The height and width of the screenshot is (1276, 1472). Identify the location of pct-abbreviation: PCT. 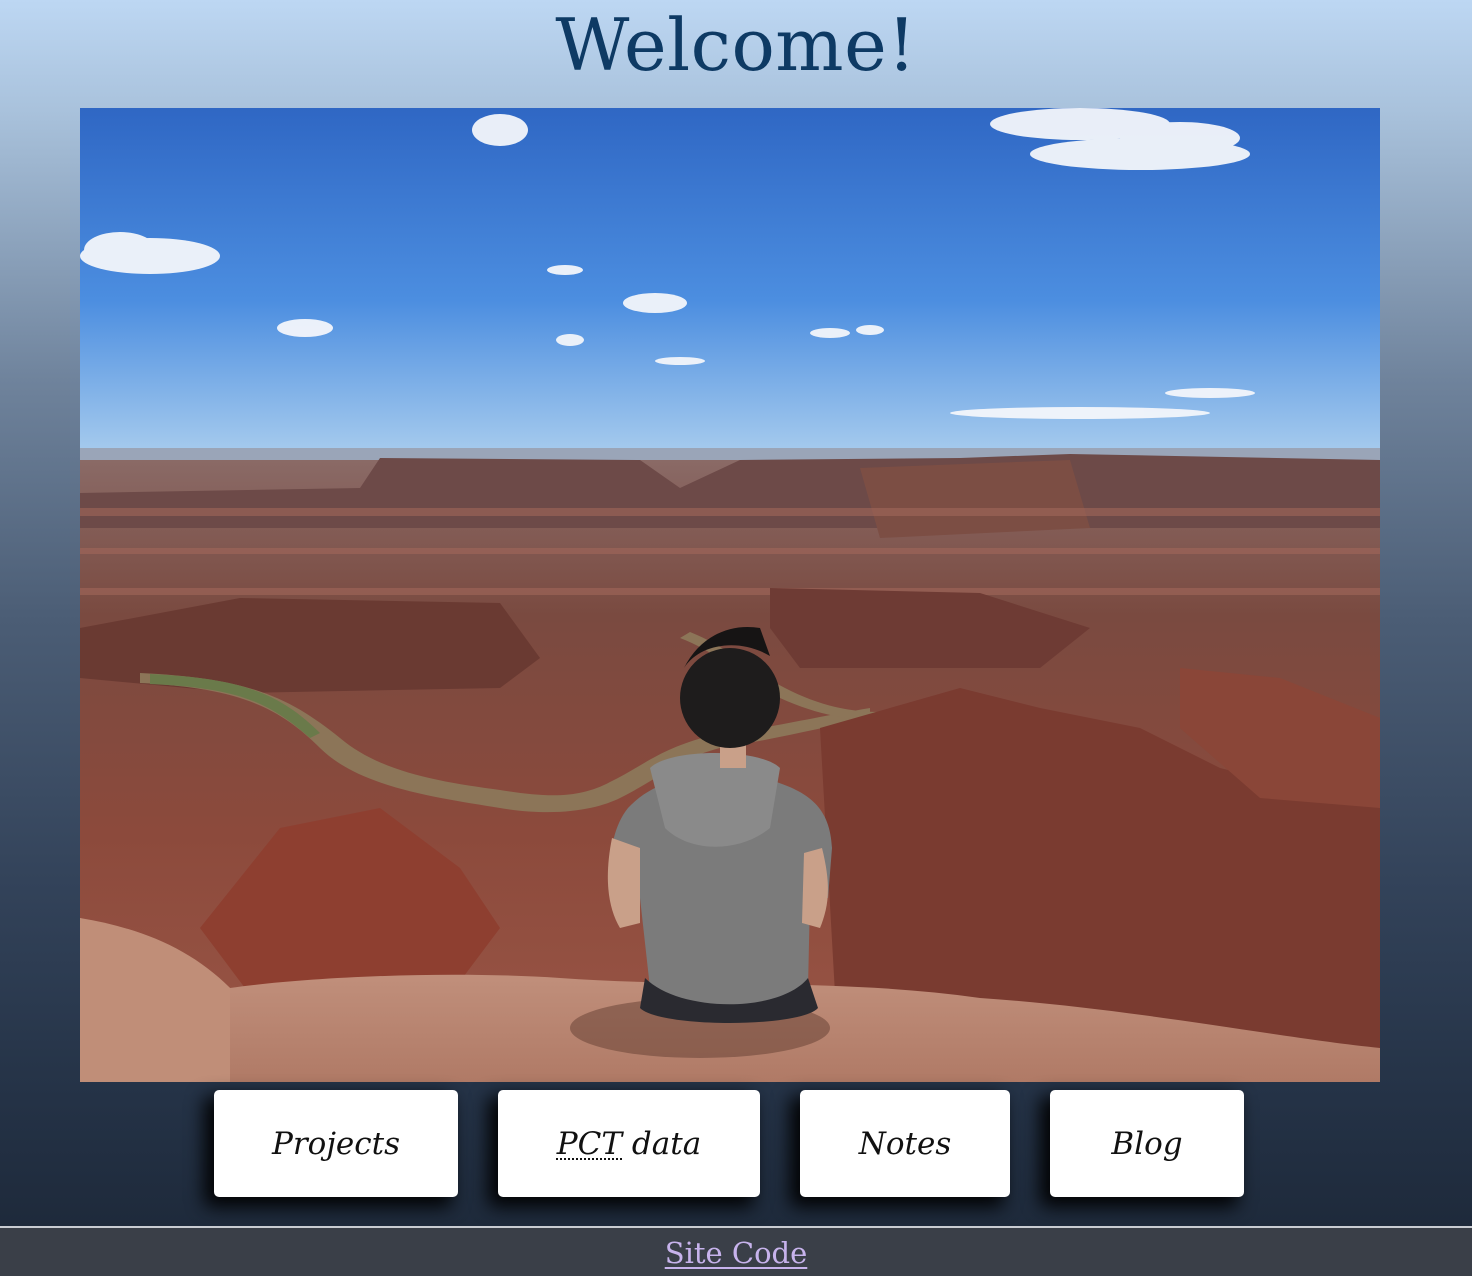
(589, 1143).